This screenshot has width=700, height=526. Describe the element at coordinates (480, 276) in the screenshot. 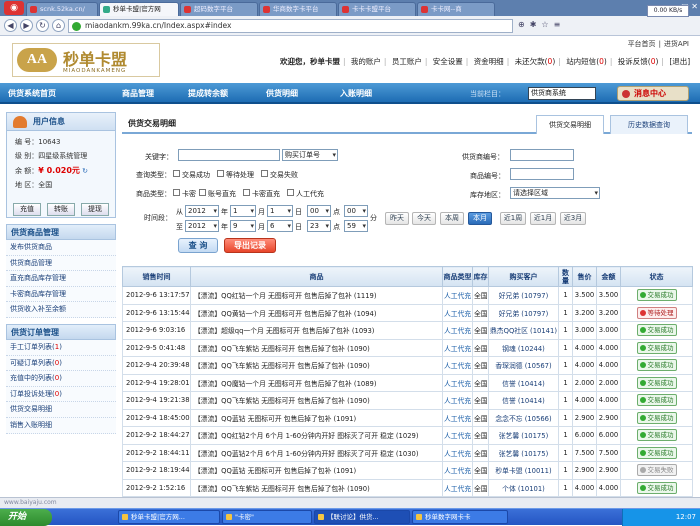

I see `column-header: 库存` at that location.